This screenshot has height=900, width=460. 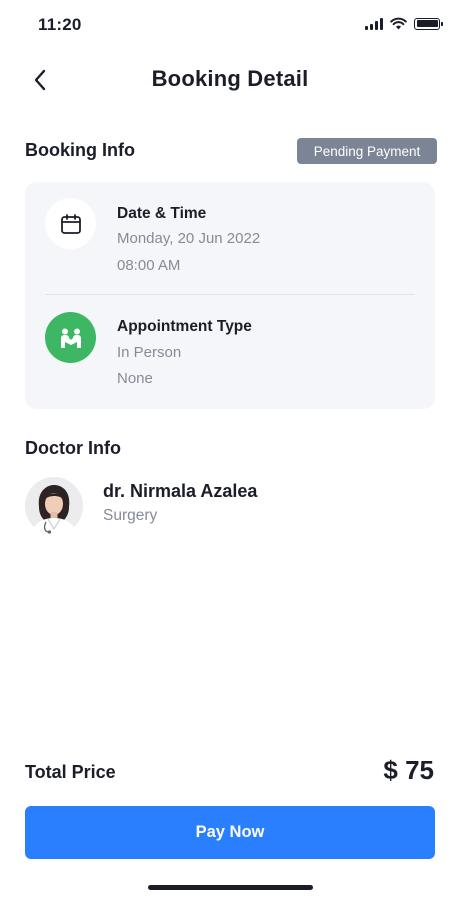 What do you see at coordinates (60, 24) in the screenshot?
I see `status-time: 11:20` at bounding box center [60, 24].